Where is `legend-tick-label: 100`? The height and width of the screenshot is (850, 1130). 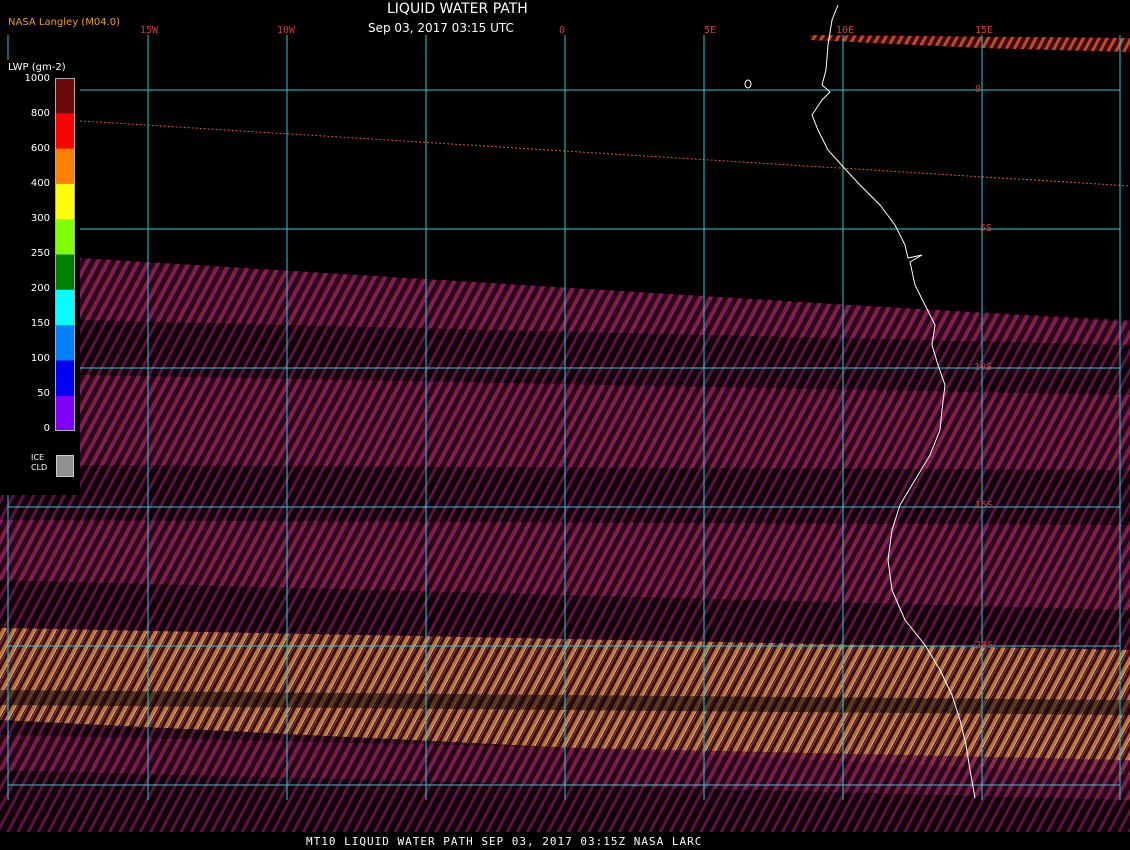 legend-tick-label: 100 is located at coordinates (40, 358).